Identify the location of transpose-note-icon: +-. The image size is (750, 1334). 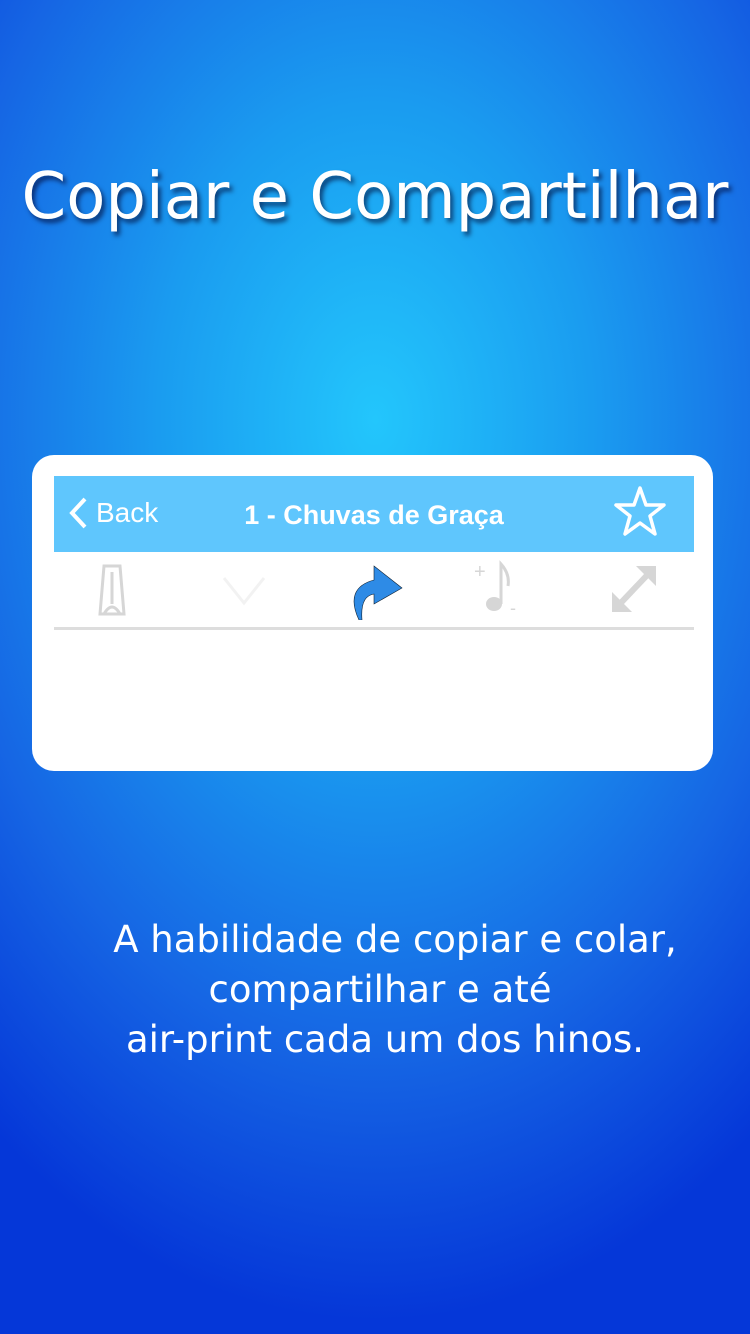
(500, 589).